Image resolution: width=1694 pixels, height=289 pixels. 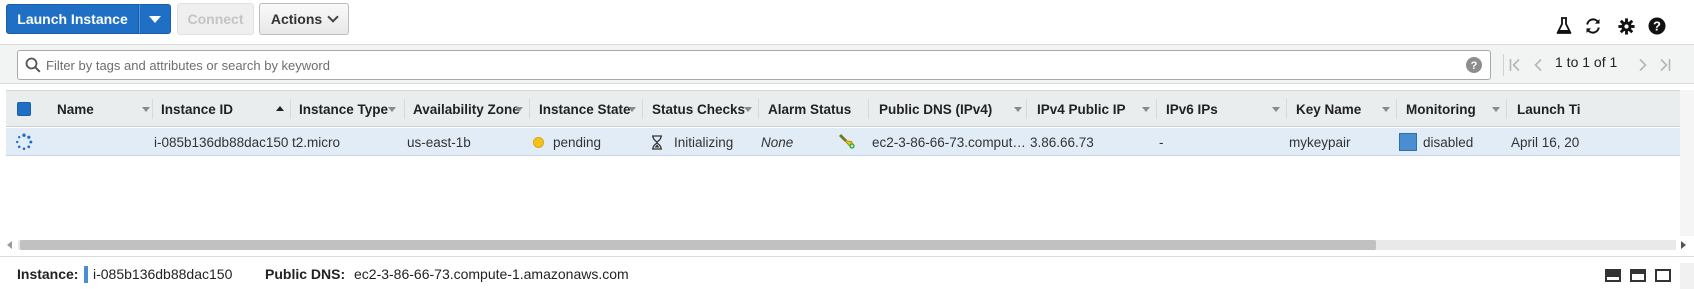 What do you see at coordinates (1448, 142) in the screenshot?
I see `cell-monitoring: disabled` at bounding box center [1448, 142].